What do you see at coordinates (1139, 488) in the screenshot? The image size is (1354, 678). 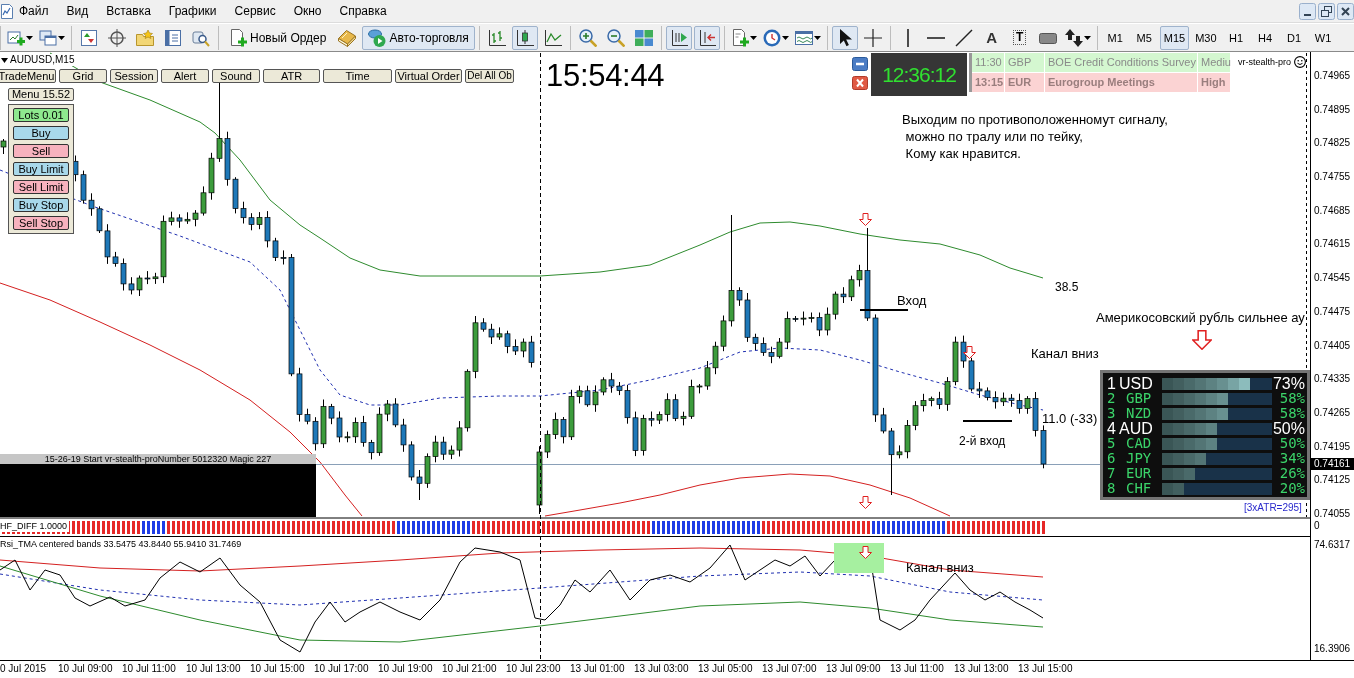 I see `currency-code: CHF` at bounding box center [1139, 488].